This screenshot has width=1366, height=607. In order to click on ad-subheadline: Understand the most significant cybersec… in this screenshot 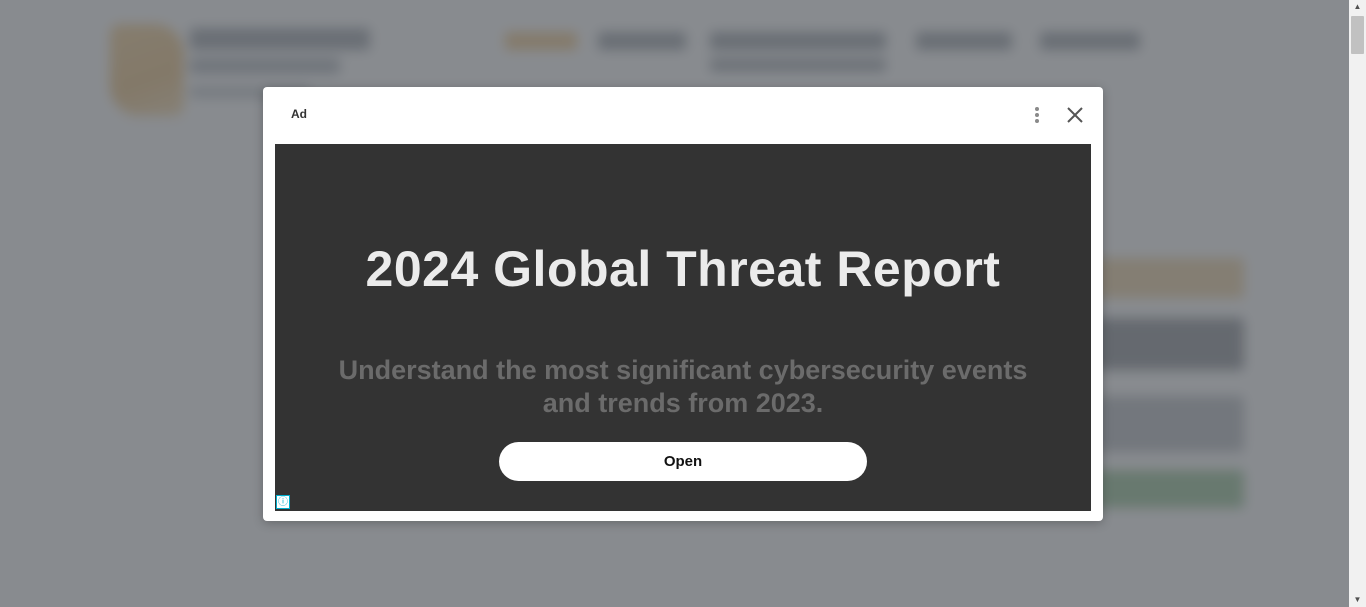, I will do `click(683, 386)`.